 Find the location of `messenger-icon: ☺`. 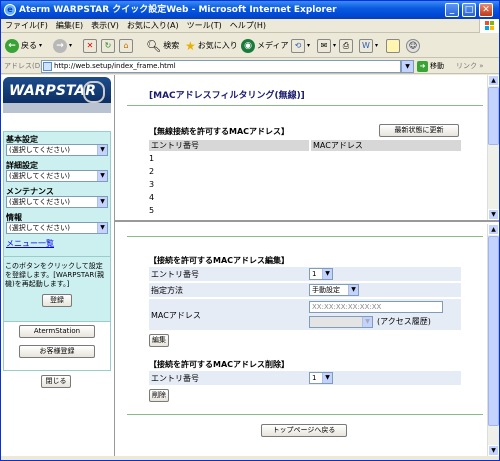

messenger-icon: ☺ is located at coordinates (413, 46).